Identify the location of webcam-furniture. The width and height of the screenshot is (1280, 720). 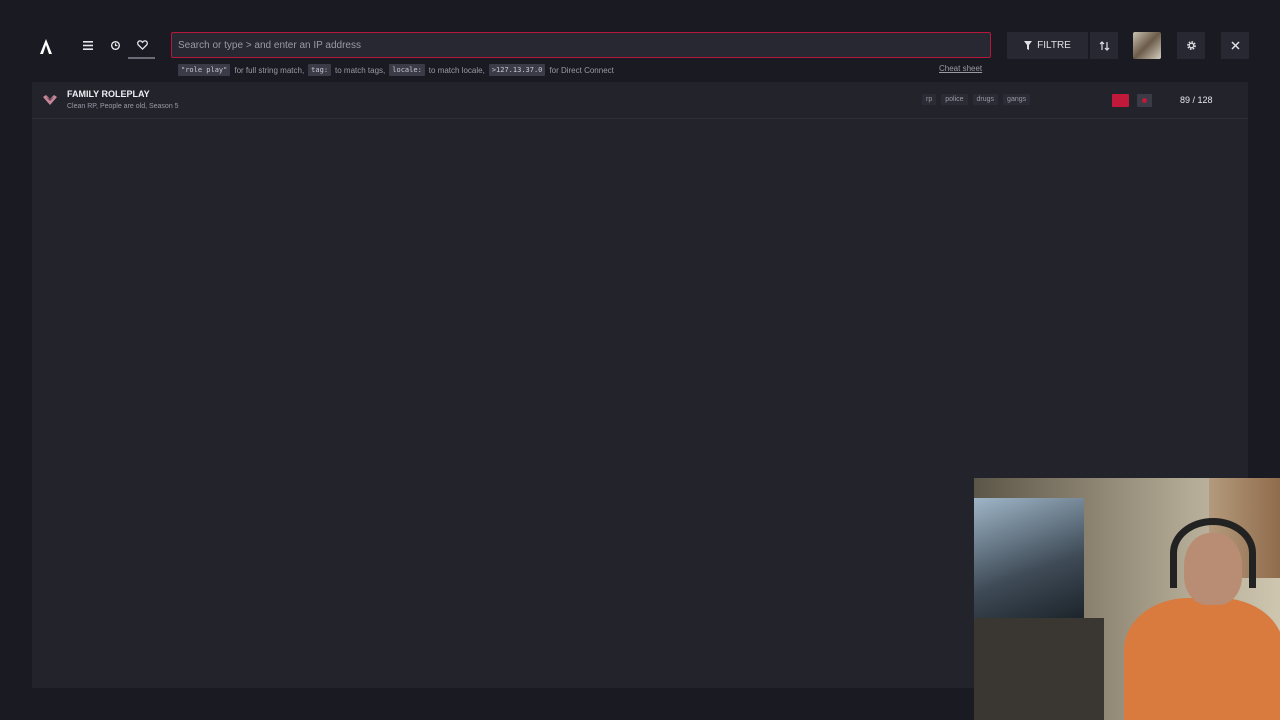
(1039, 669).